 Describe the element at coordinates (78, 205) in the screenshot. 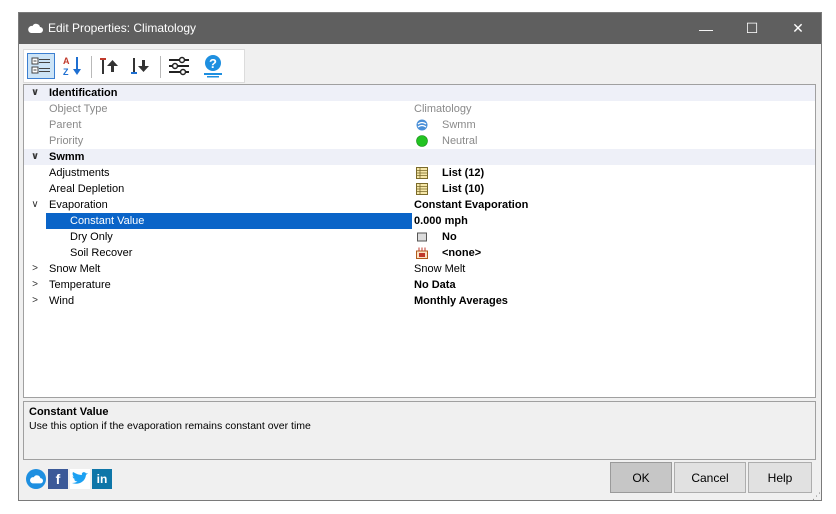

I see `property-name: Evaporation` at that location.